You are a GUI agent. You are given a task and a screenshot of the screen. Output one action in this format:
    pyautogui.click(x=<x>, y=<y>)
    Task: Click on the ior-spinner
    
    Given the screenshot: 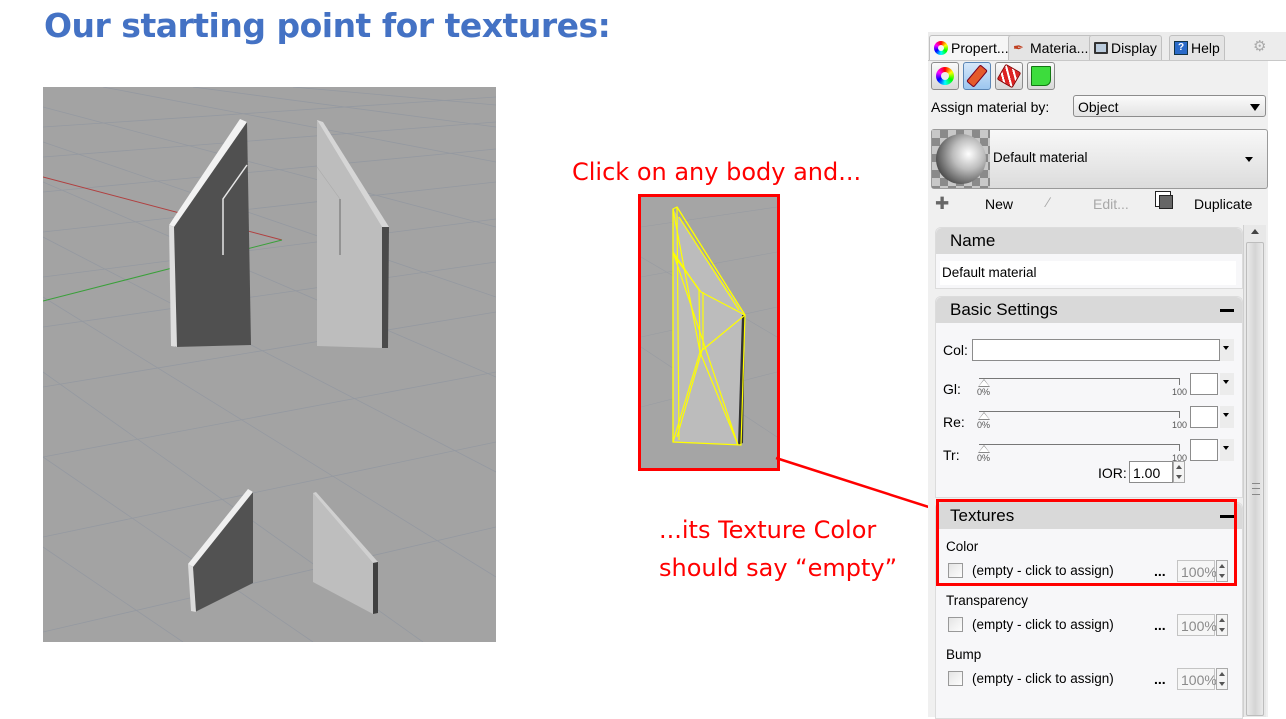 What is the action you would take?
    pyautogui.click(x=1179, y=472)
    